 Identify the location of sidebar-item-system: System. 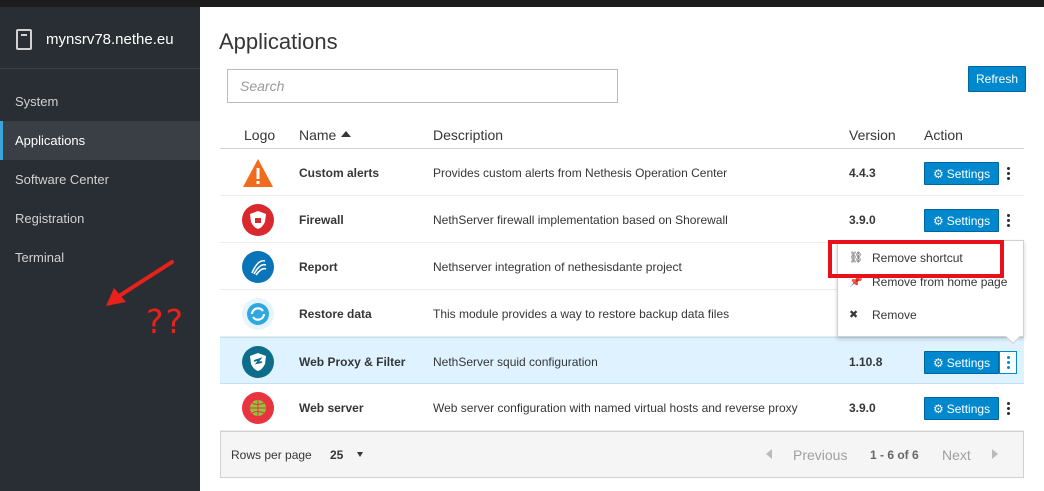
(100, 101).